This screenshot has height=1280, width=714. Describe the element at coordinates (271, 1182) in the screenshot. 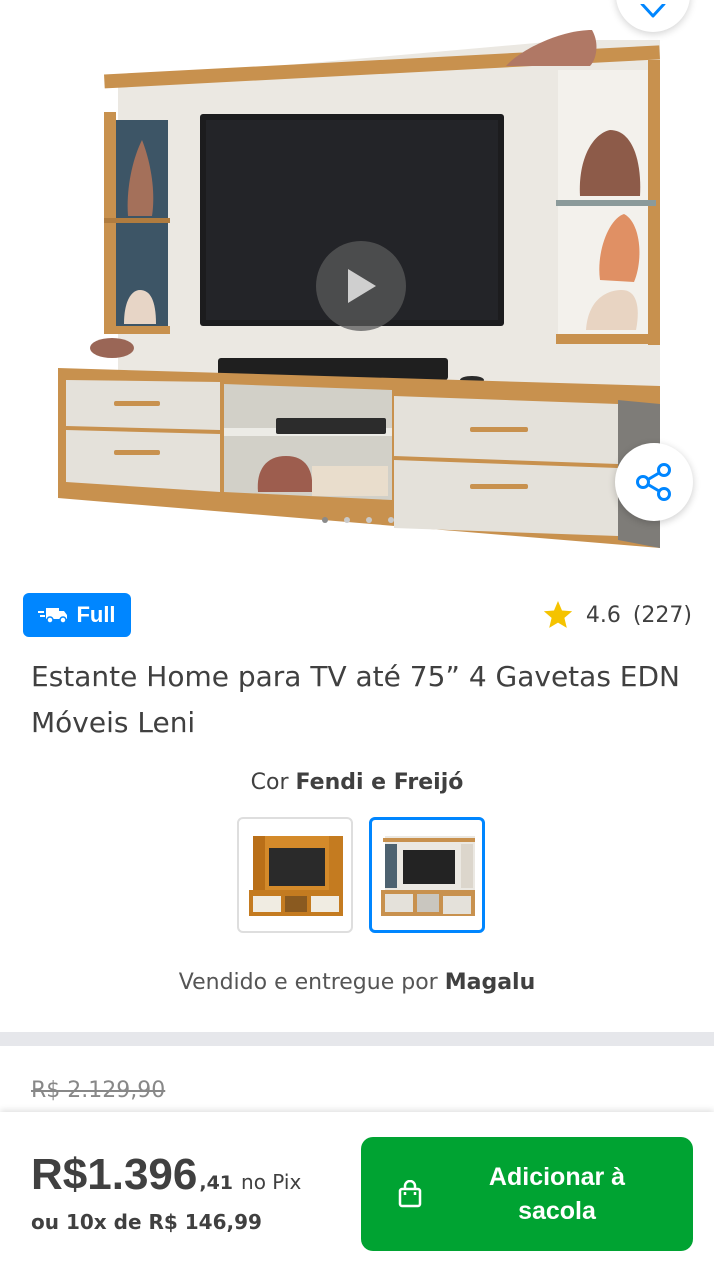

I see `pix-label: no Pix` at that location.